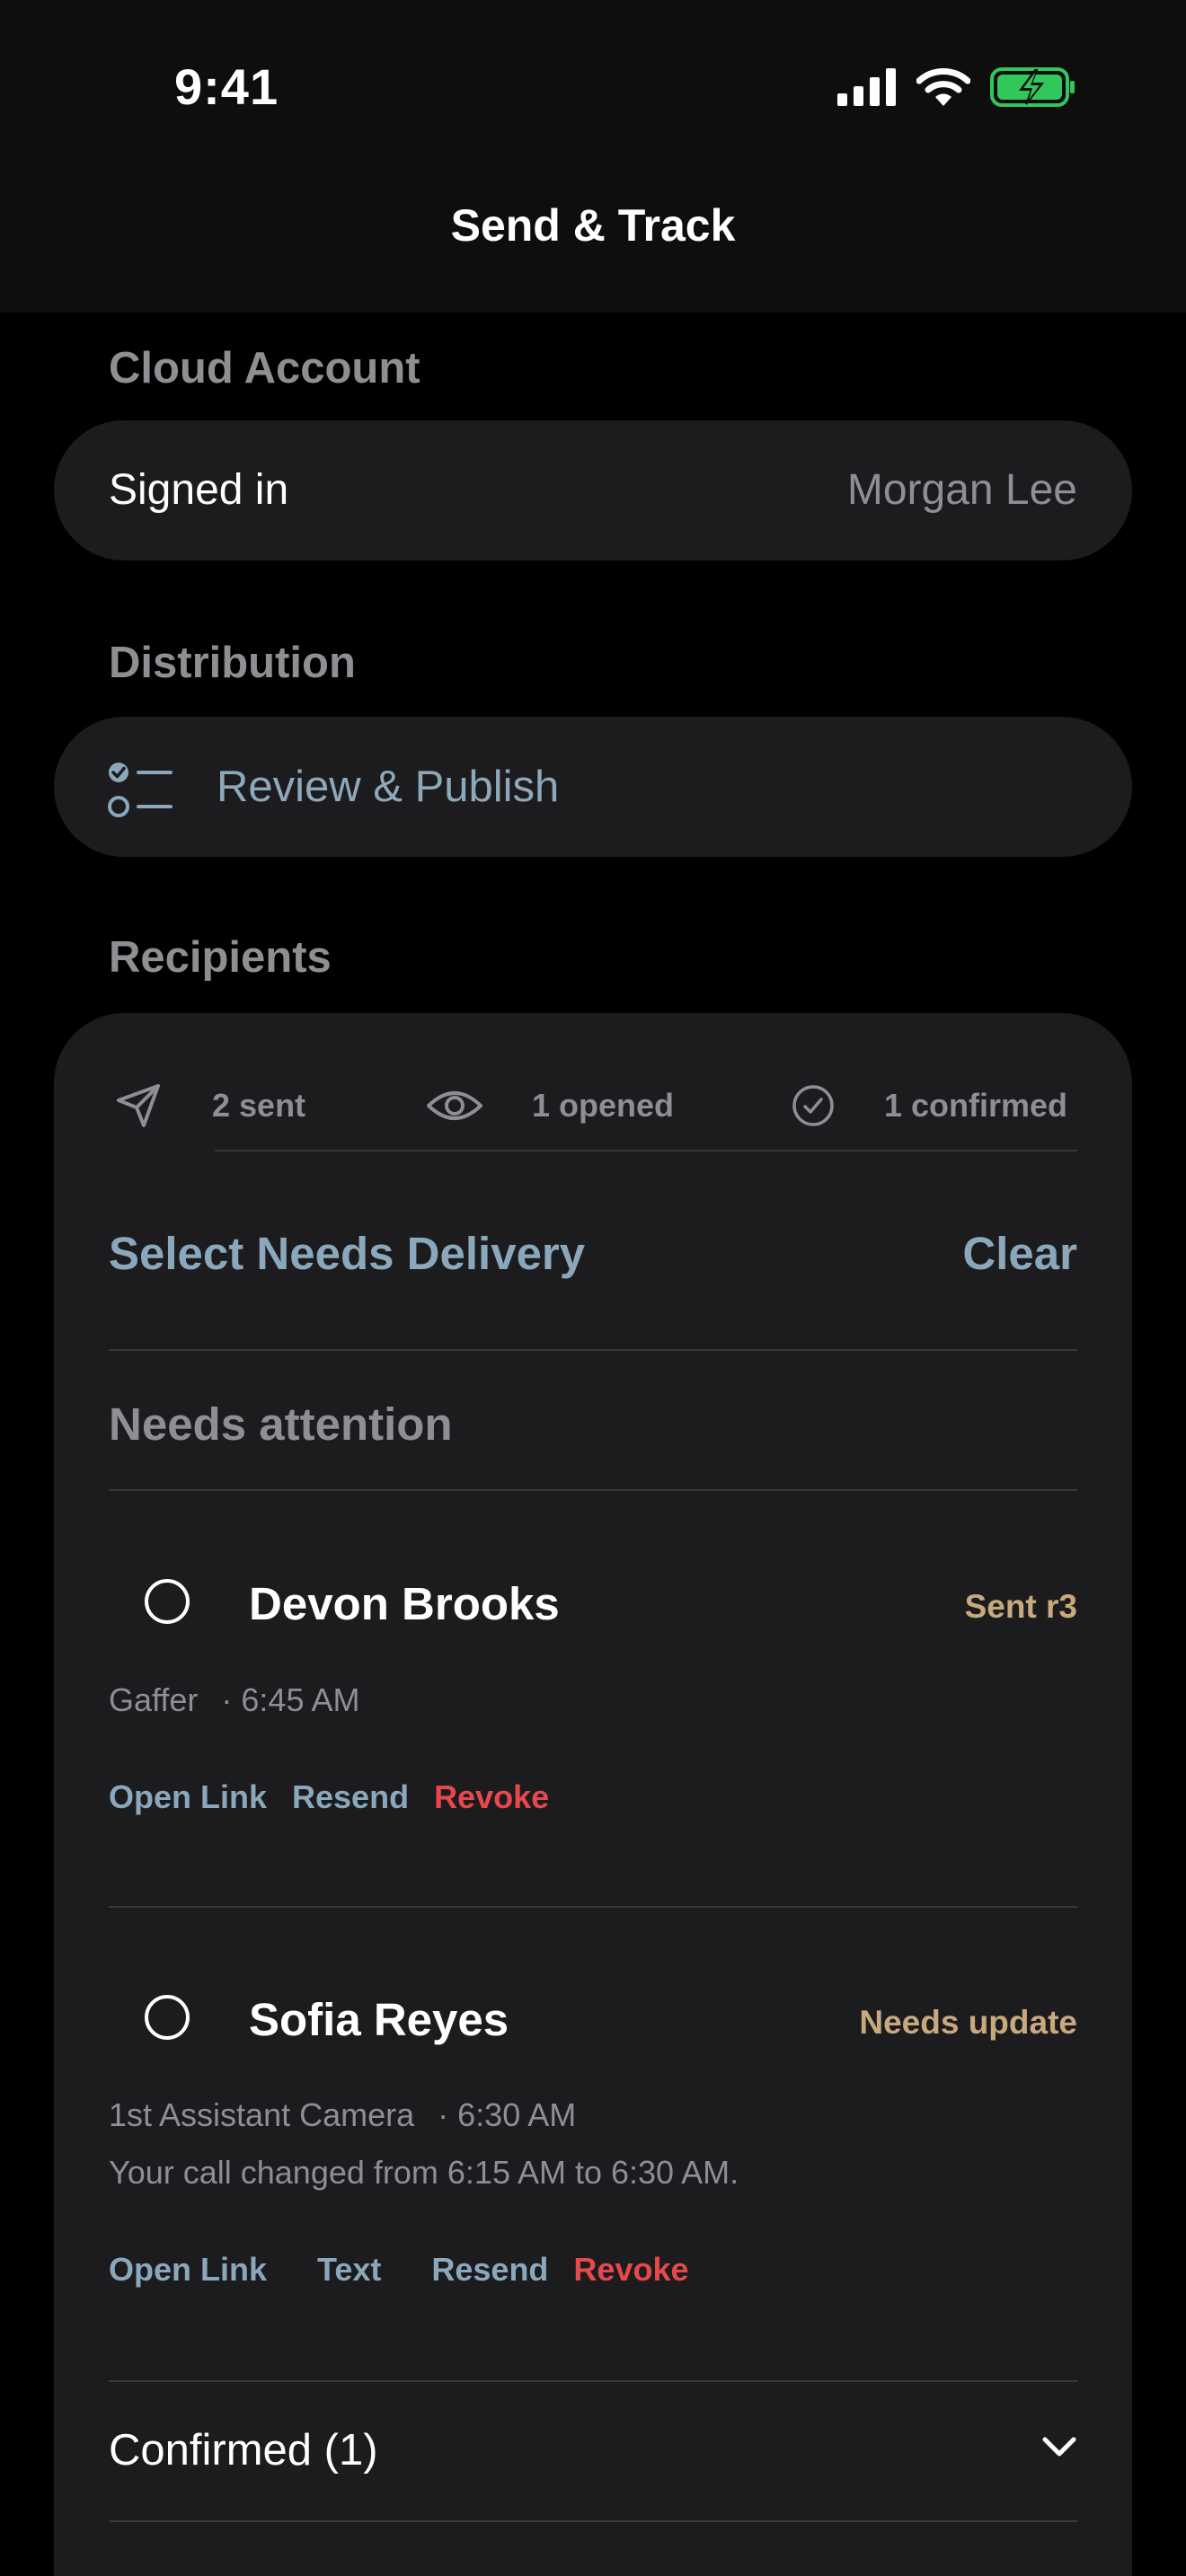 This screenshot has height=2576, width=1186. What do you see at coordinates (199, 490) in the screenshot?
I see `signed-in-label: Signed in` at bounding box center [199, 490].